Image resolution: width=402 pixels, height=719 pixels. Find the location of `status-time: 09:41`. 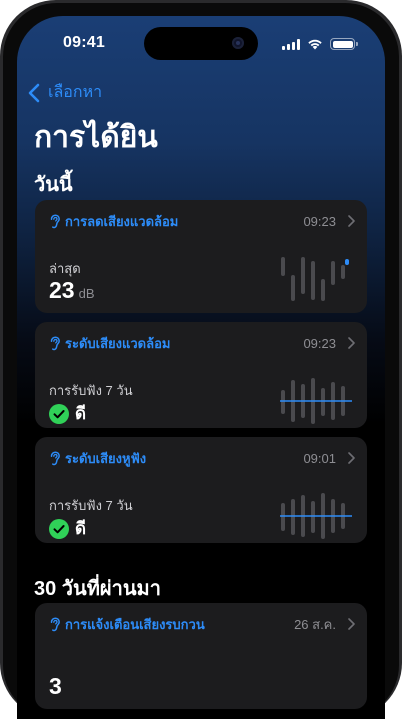

status-time: 09:41 is located at coordinates (84, 42).